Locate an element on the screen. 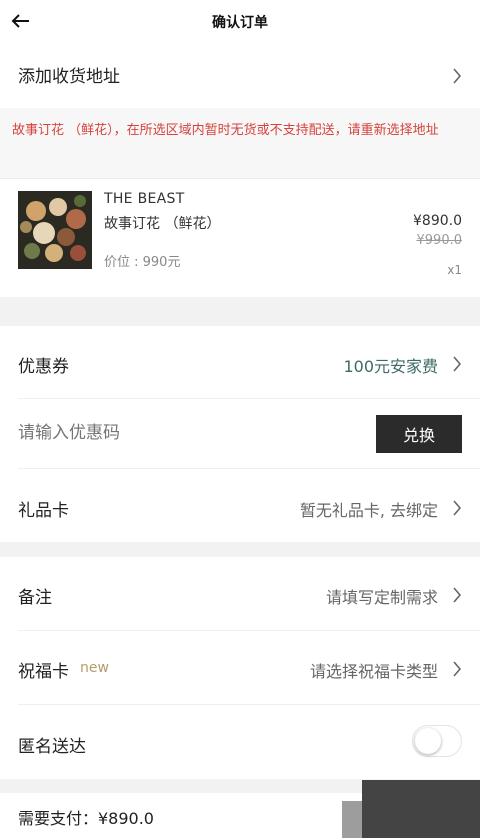 The width and height of the screenshot is (480, 838). remark-row: 备注 请填写定制需求 is located at coordinates (240, 593).